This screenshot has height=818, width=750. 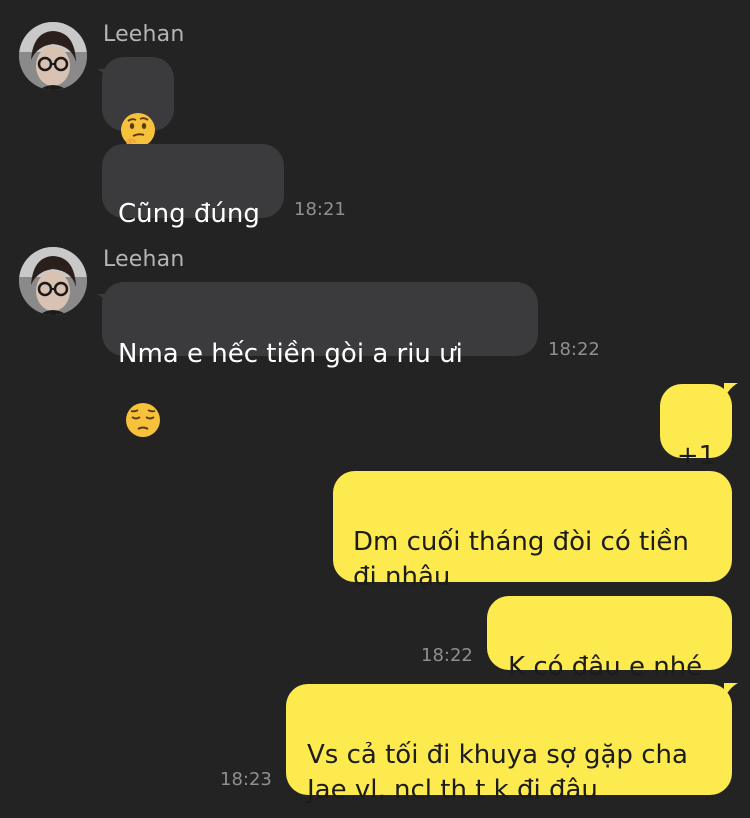 What do you see at coordinates (290, 354) in the screenshot?
I see `message-text: Nma e hếc tiền gòi a riu ưi` at bounding box center [290, 354].